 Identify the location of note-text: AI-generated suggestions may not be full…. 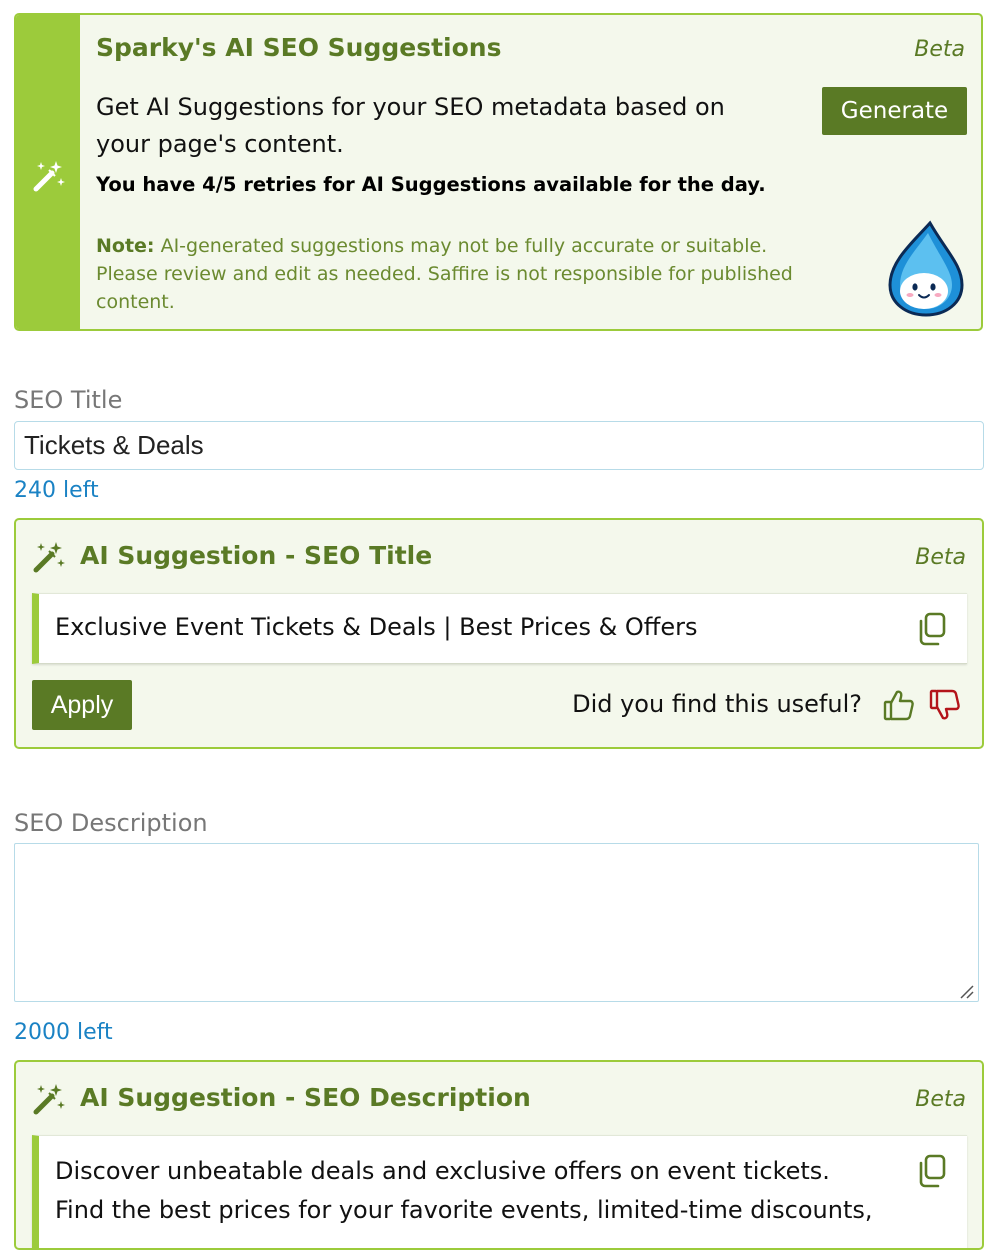
(444, 274).